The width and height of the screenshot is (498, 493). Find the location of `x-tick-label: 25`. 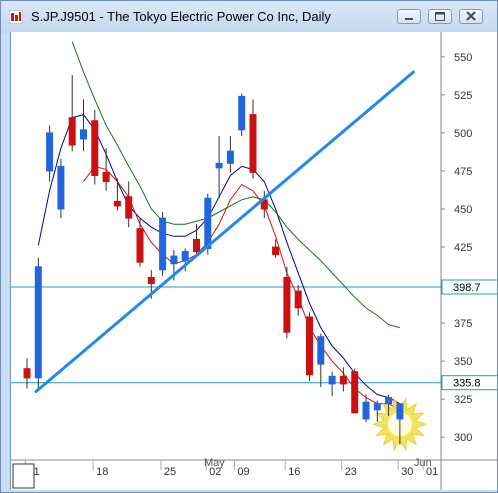

x-tick-label: 25 is located at coordinates (170, 472).